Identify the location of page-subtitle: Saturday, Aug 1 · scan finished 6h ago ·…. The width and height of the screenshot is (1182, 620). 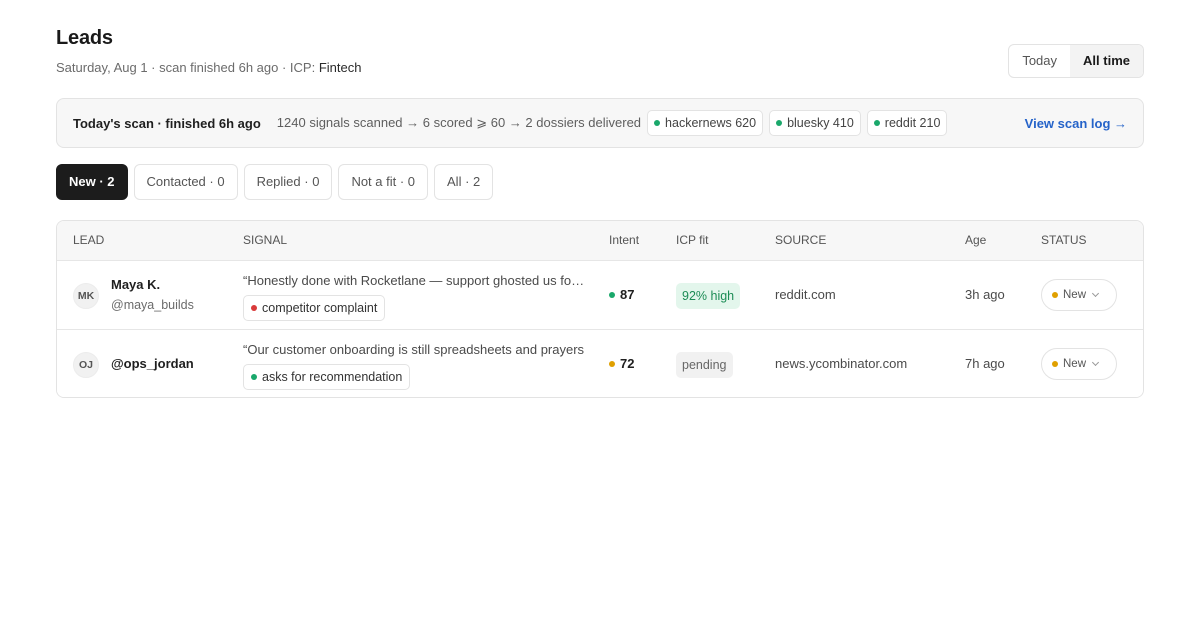
(208, 67).